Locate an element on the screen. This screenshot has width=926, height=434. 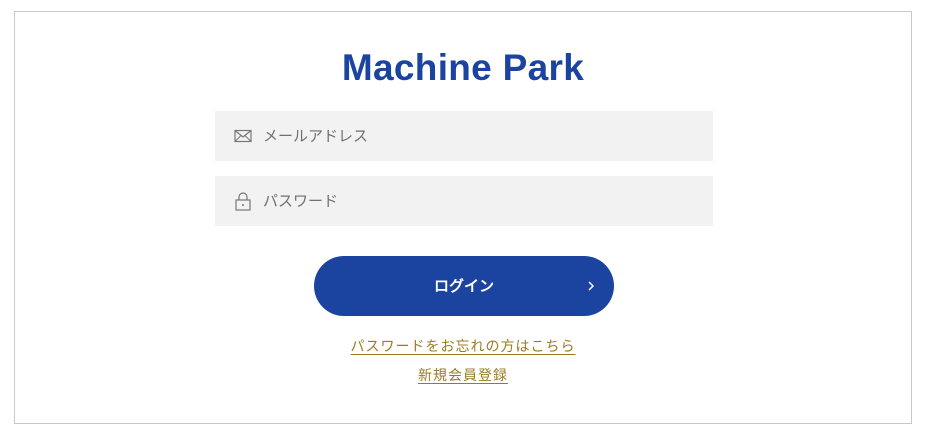
register-link: 新規会員登録 is located at coordinates (463, 376).